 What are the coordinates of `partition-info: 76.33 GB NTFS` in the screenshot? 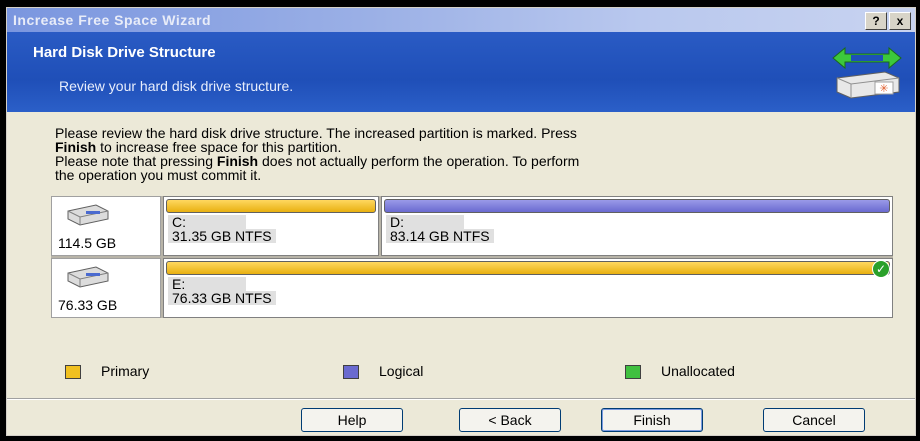 It's located at (222, 298).